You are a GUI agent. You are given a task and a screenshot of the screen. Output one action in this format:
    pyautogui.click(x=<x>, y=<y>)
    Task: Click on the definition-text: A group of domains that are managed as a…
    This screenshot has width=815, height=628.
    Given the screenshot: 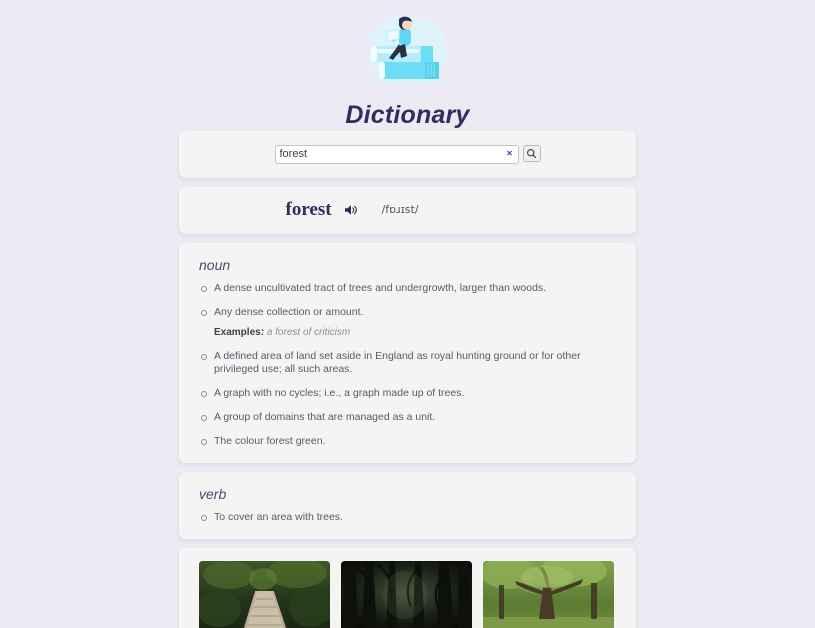 What is the action you would take?
    pyautogui.click(x=325, y=416)
    